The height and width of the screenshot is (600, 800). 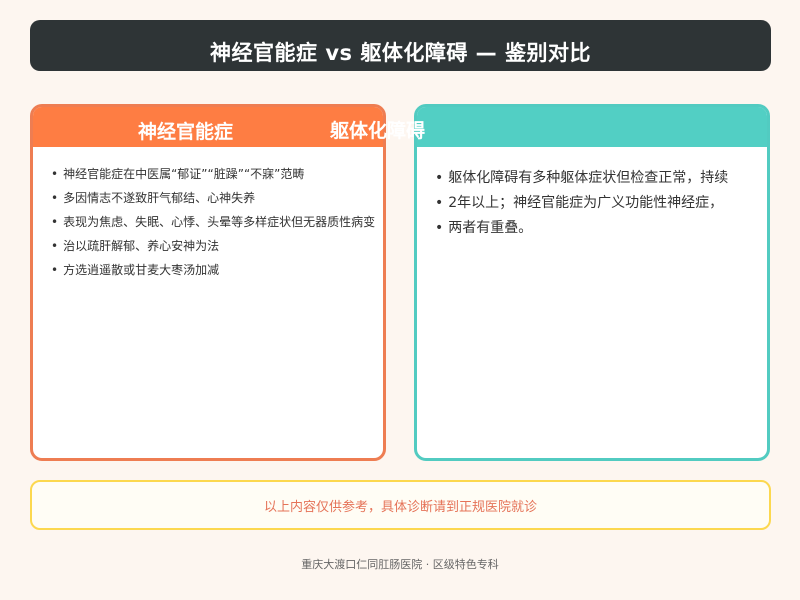 I want to click on footer-text: 重庆大渡口仁同肛肠医院 · 区级特色专科, so click(x=400, y=564).